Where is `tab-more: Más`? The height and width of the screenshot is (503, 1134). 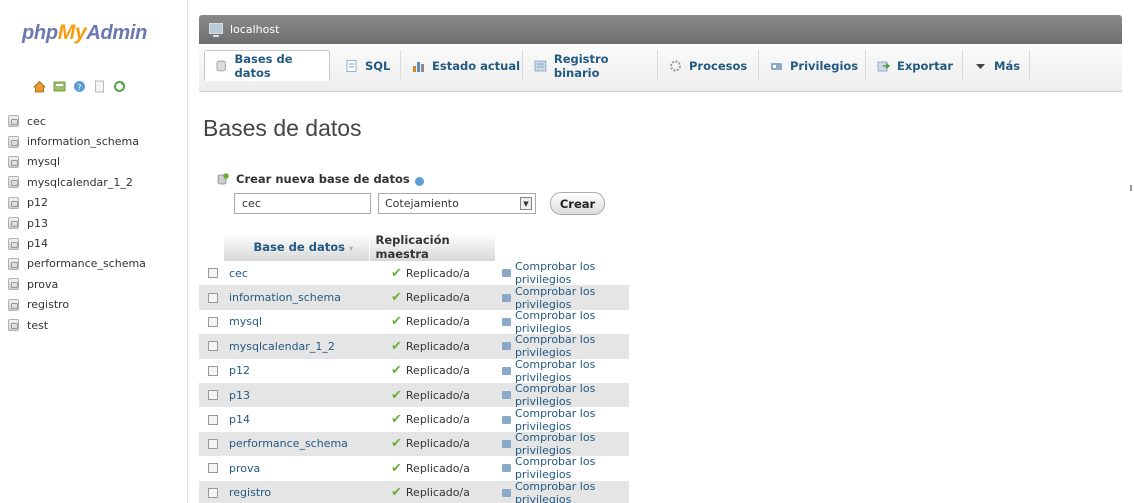
tab-more: Más is located at coordinates (997, 65).